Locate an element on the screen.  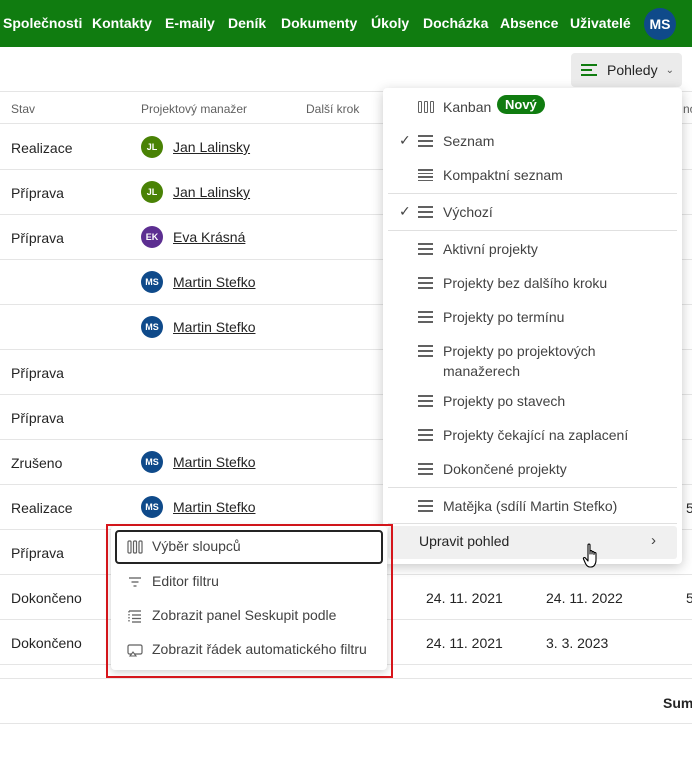
column-header-manager: Projektový manažer is located at coordinates (194, 109).